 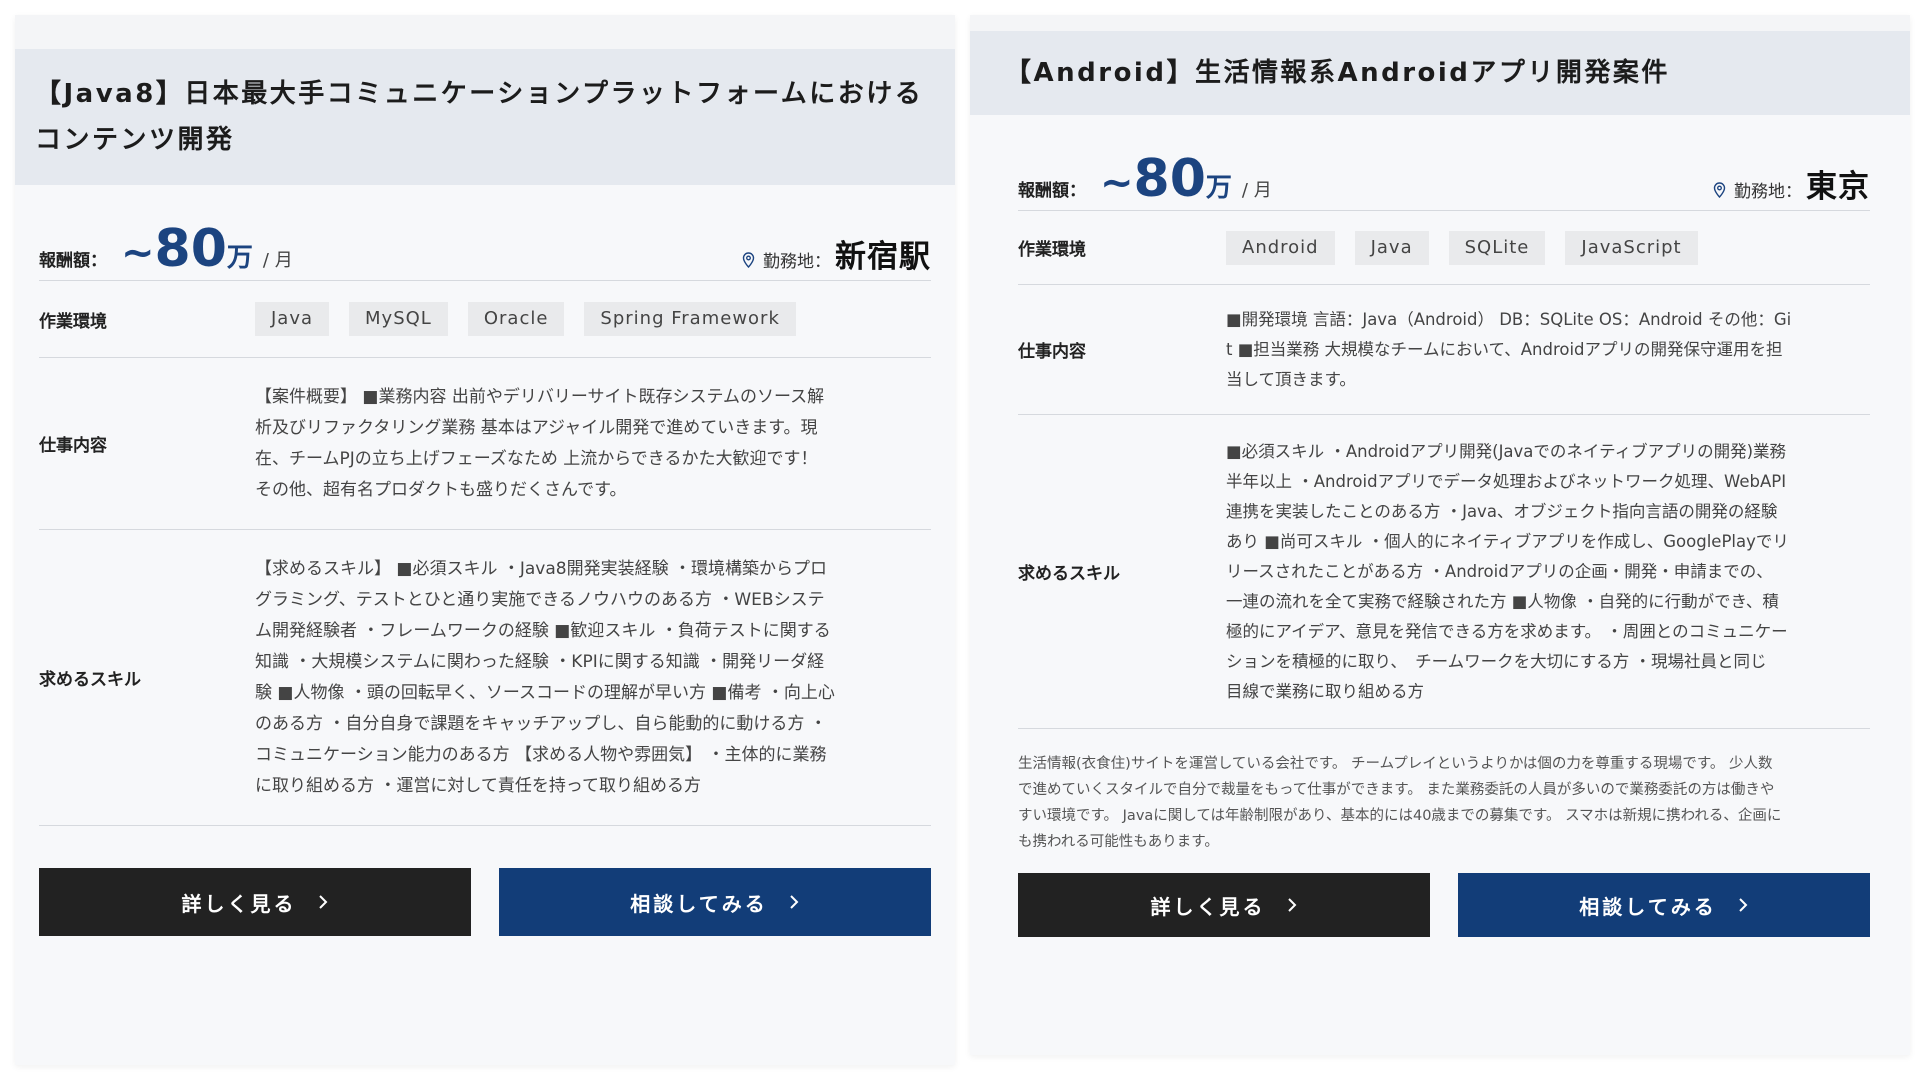 I want to click on location: 勤務地： 新宿駅, so click(x=836, y=253).